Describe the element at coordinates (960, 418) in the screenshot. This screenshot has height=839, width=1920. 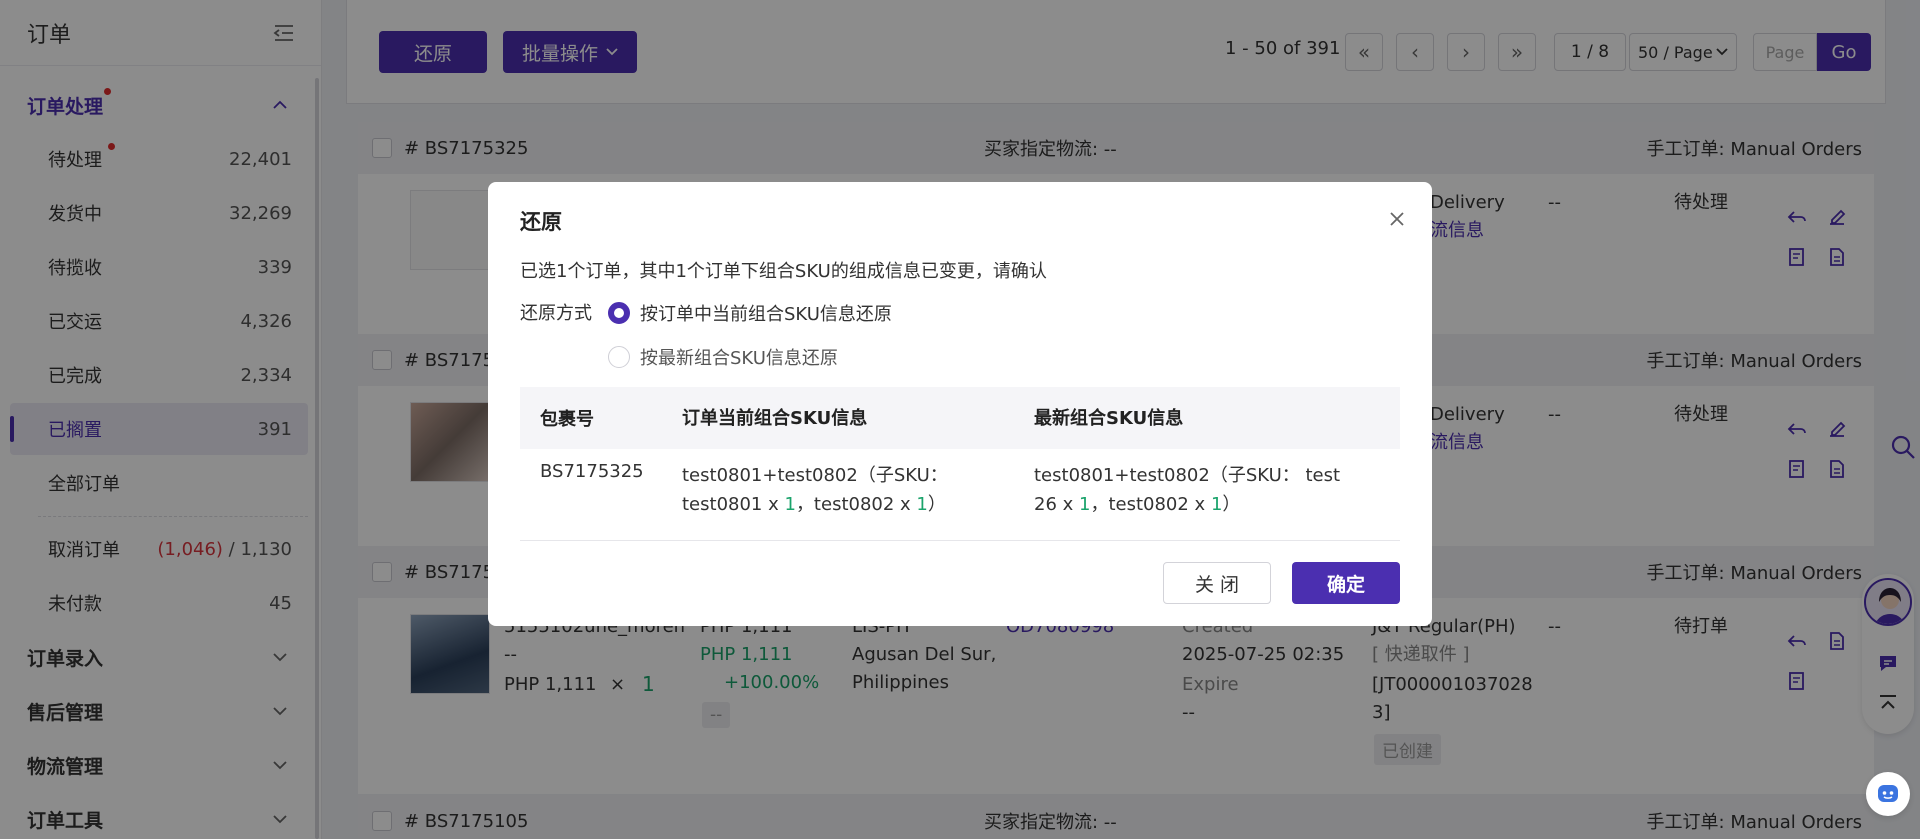
I see `table-header: 包裹号 订单当前组合SKU信息 最新组合SKU信息` at that location.